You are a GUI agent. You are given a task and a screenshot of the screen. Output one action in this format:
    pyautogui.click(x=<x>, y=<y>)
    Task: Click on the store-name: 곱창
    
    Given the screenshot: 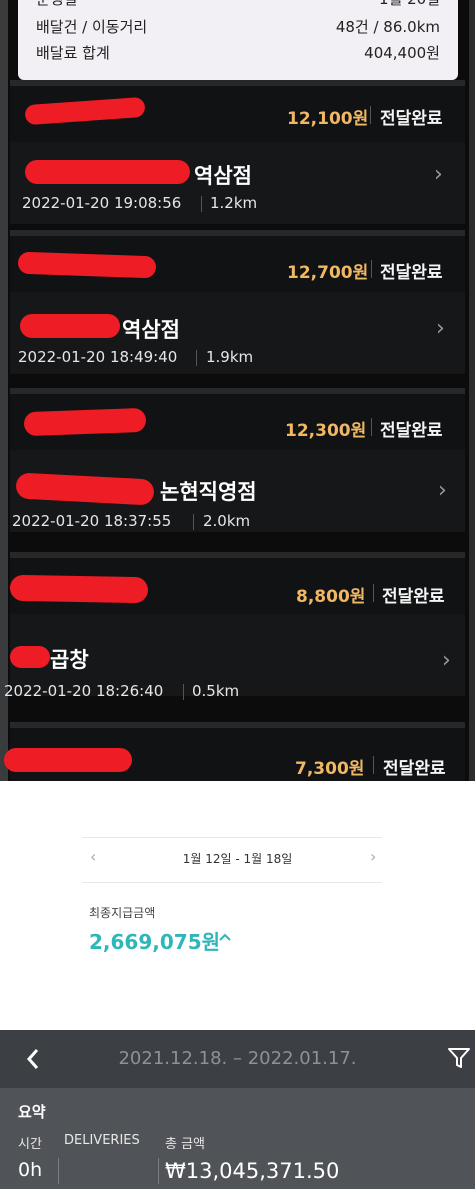 What is the action you would take?
    pyautogui.click(x=69, y=660)
    